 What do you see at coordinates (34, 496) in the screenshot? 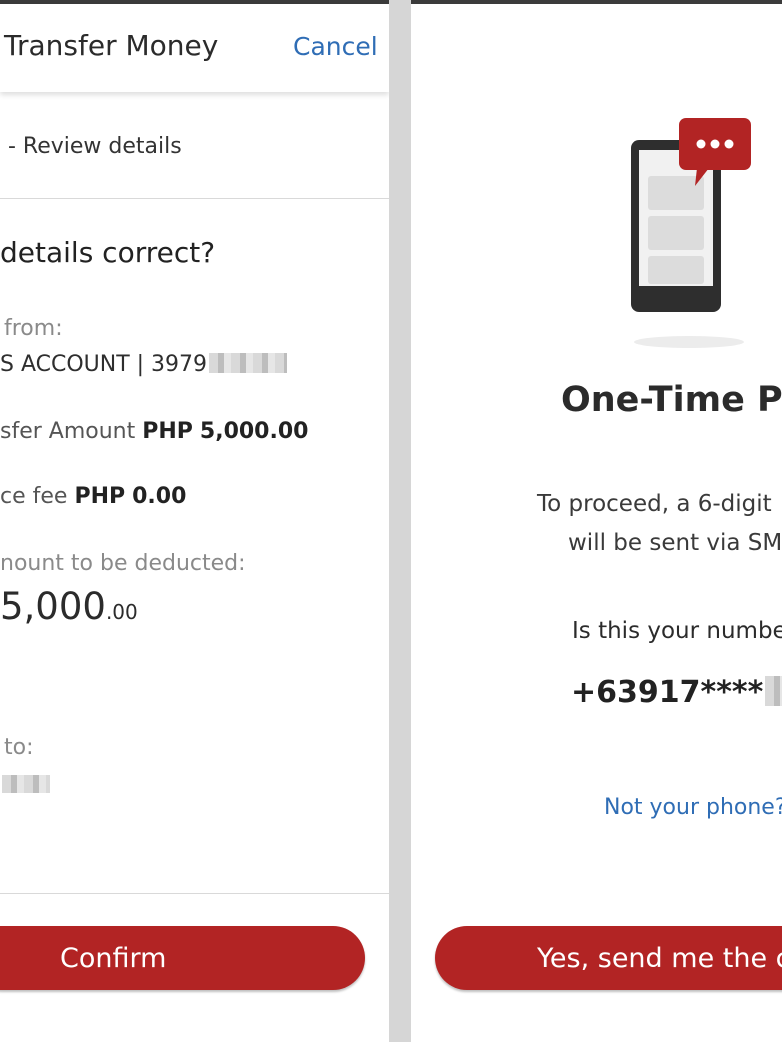
I see `service-fee-label: ce fee` at bounding box center [34, 496].